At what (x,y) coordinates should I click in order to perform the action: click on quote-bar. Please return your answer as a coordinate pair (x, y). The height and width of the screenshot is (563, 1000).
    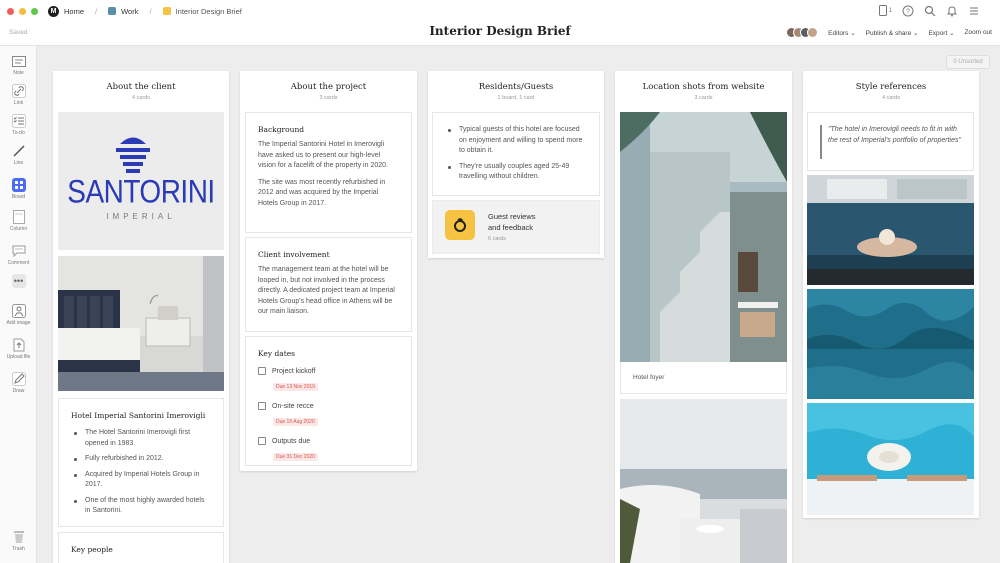
    Looking at the image, I should click on (821, 142).